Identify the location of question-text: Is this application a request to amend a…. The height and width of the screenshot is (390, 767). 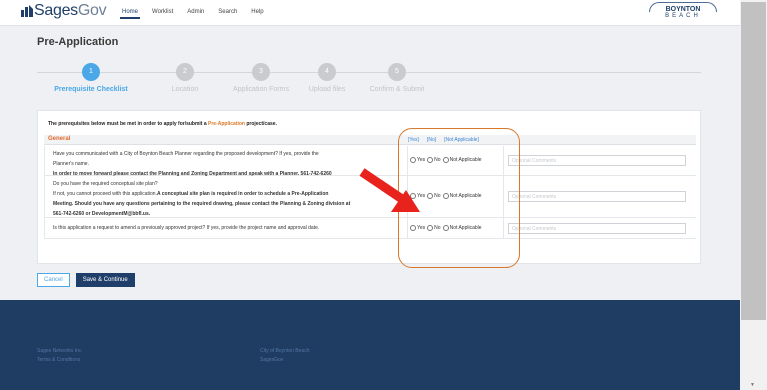
(186, 228).